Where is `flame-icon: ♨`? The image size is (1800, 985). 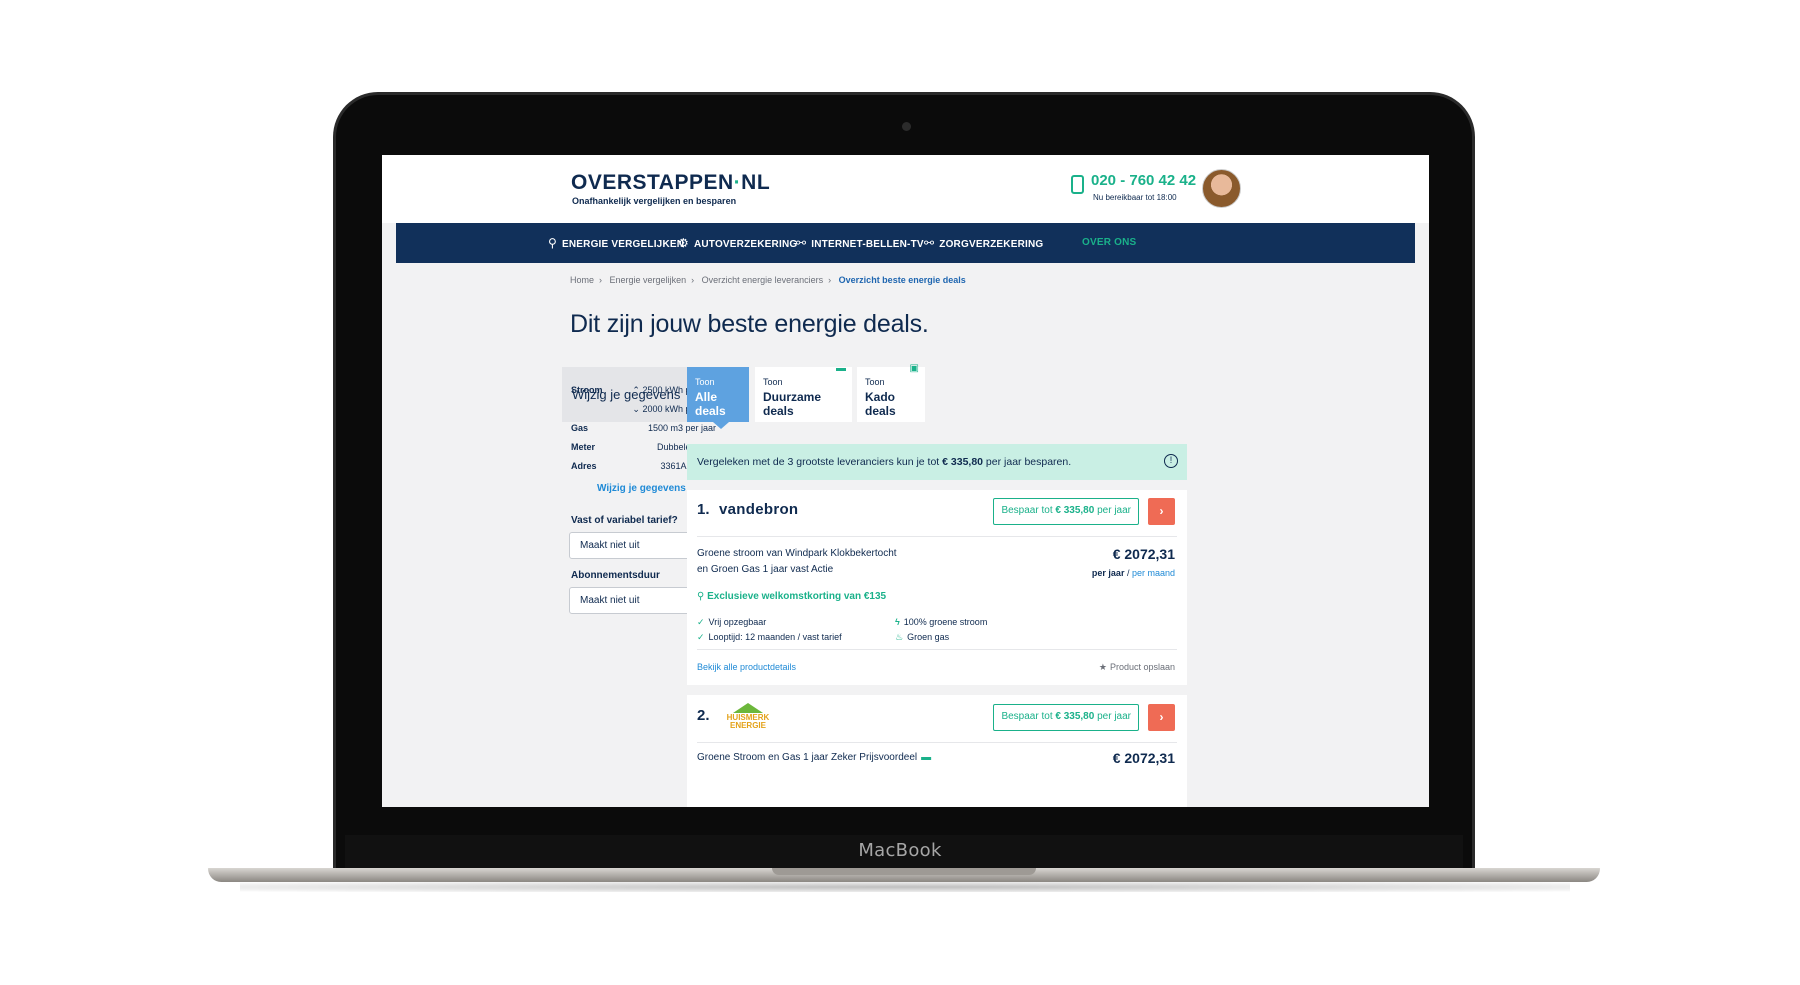 flame-icon: ♨ is located at coordinates (899, 637).